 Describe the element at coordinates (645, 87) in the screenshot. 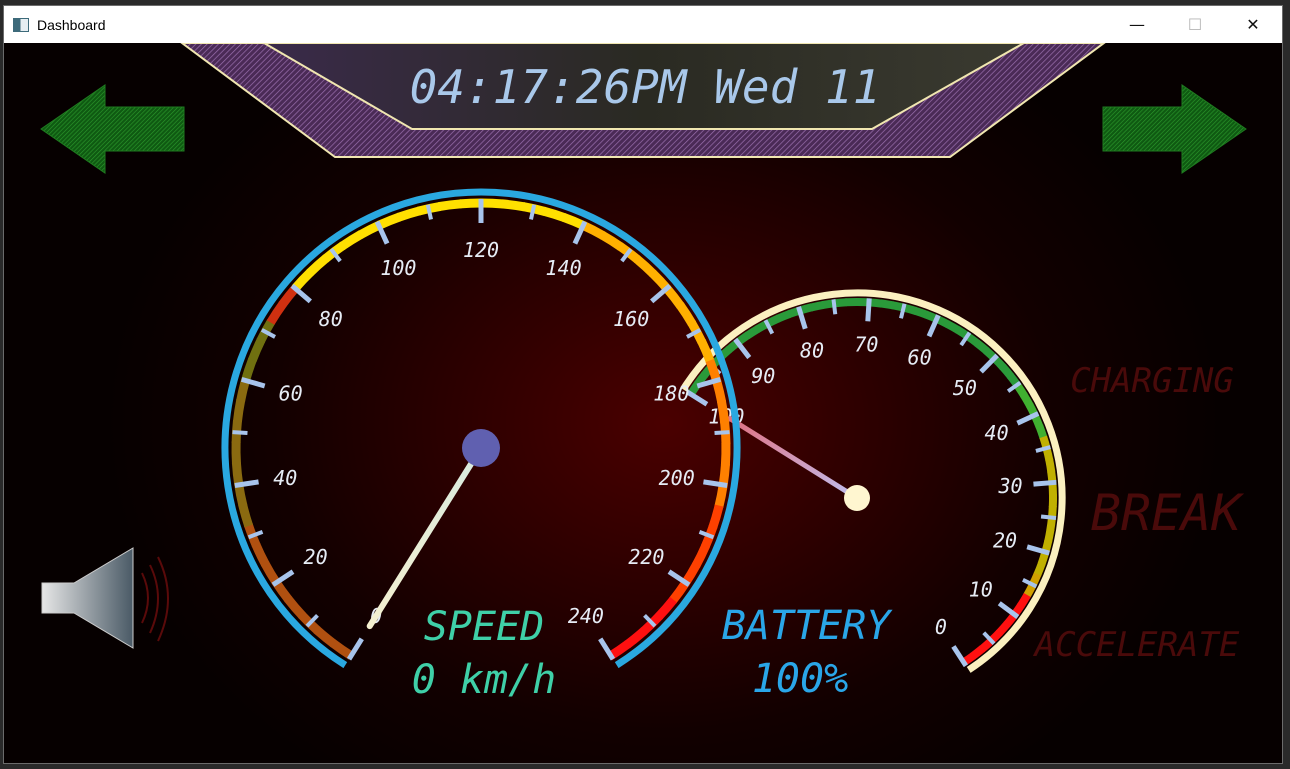

I see `clock-display: 04:17:26PM Wed 11` at that location.